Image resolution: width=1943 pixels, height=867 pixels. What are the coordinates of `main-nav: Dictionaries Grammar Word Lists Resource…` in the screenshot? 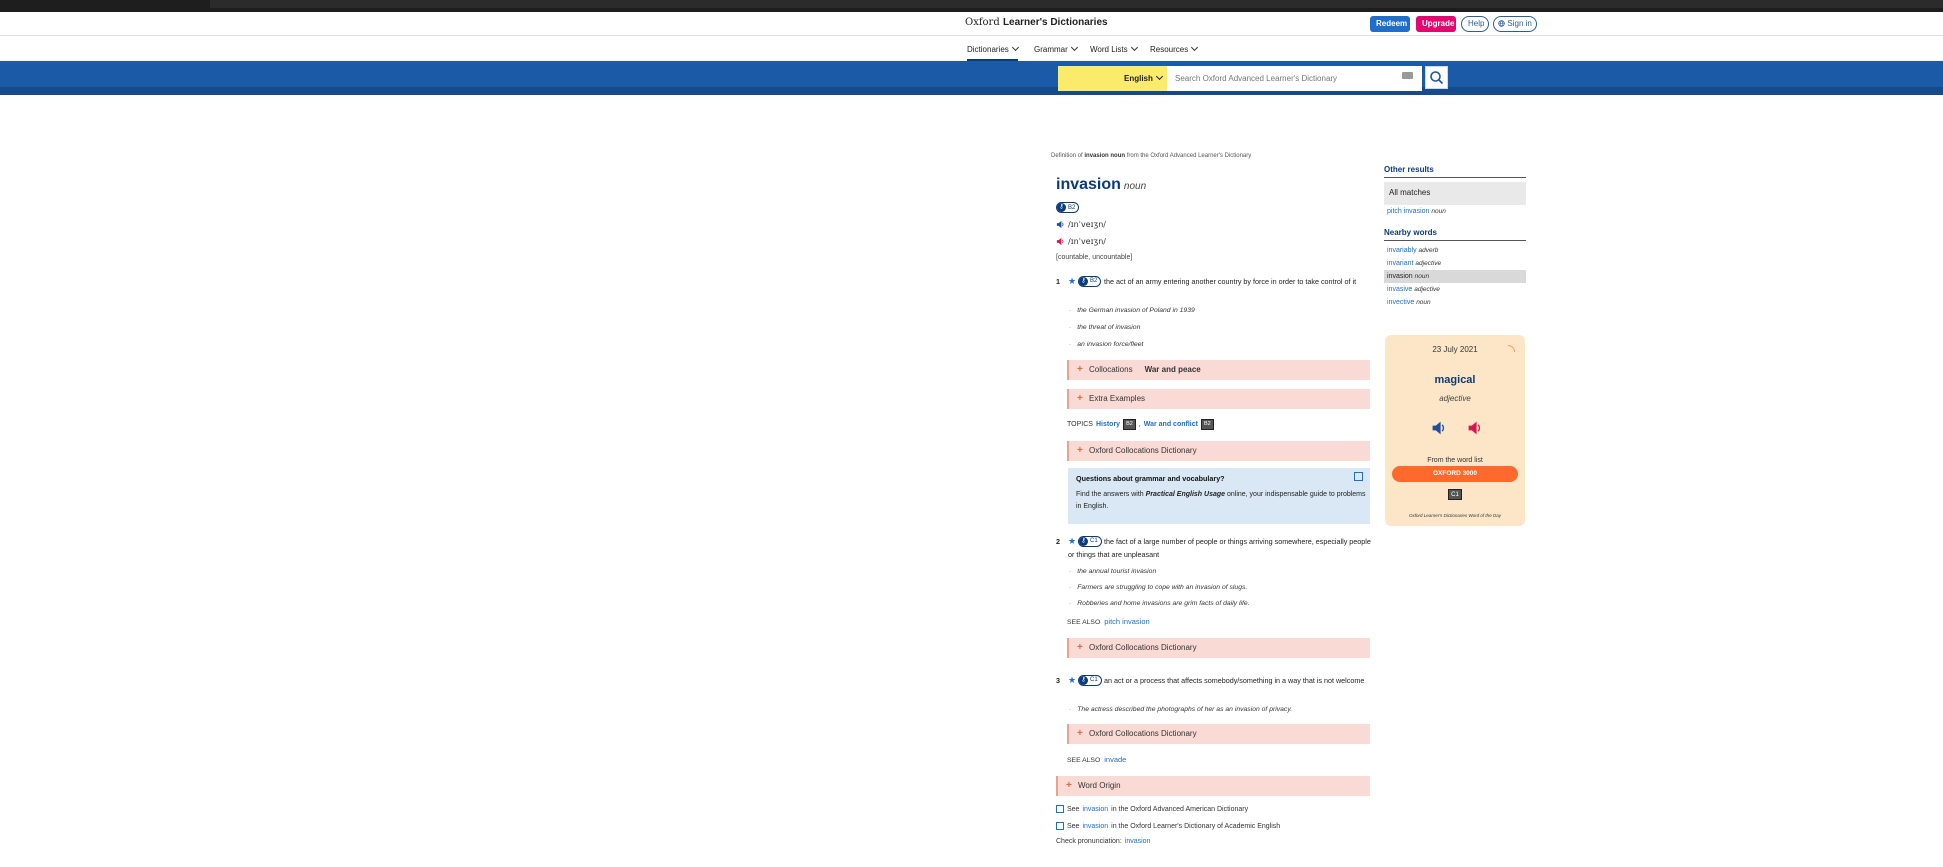 It's located at (971, 49).